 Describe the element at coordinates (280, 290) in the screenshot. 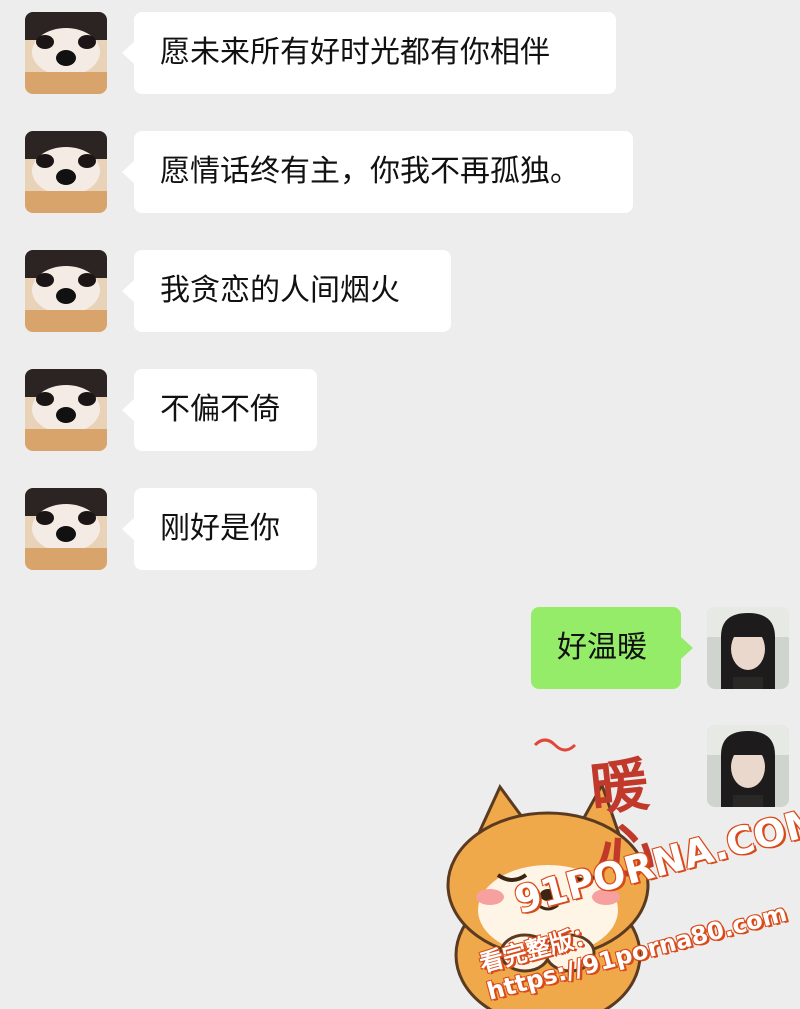

I see `message-text: 我贪恋的人间烟火` at that location.